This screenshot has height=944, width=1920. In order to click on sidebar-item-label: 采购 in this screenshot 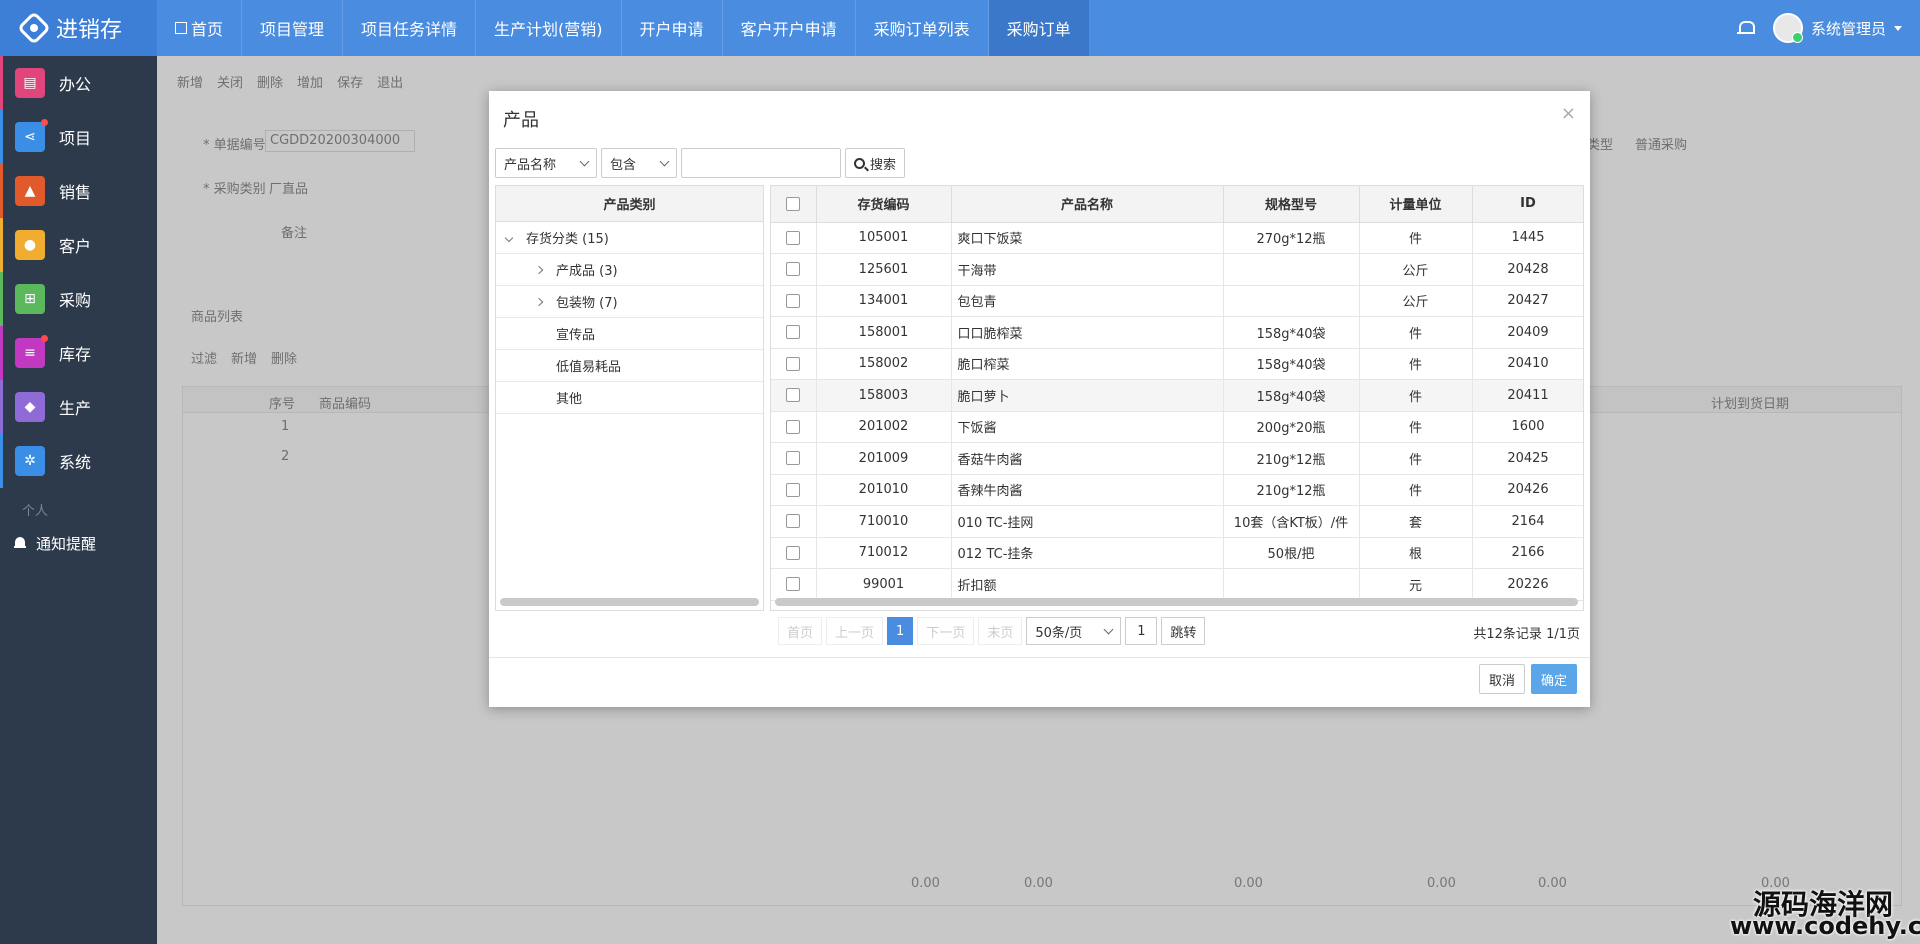, I will do `click(75, 300)`.